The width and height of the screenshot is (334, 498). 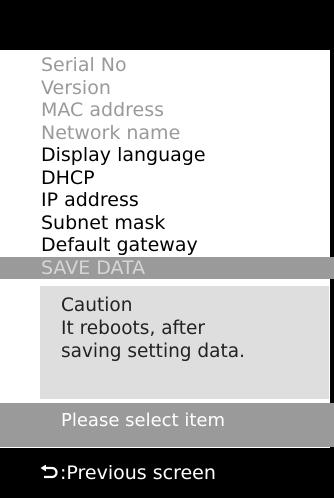 I want to click on caution-line-1: It reboots, after, so click(x=133, y=328).